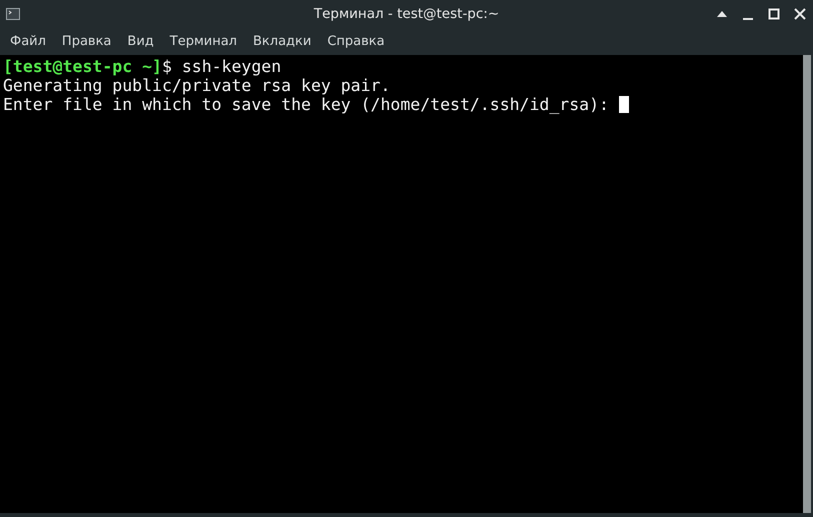 This screenshot has height=517, width=813. What do you see at coordinates (774, 14) in the screenshot?
I see `maximize-button` at bounding box center [774, 14].